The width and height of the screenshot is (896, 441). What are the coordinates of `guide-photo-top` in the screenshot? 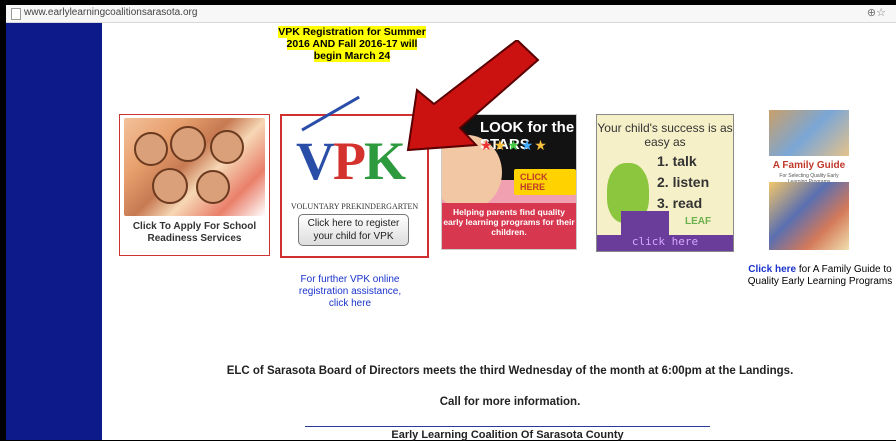 It's located at (809, 133).